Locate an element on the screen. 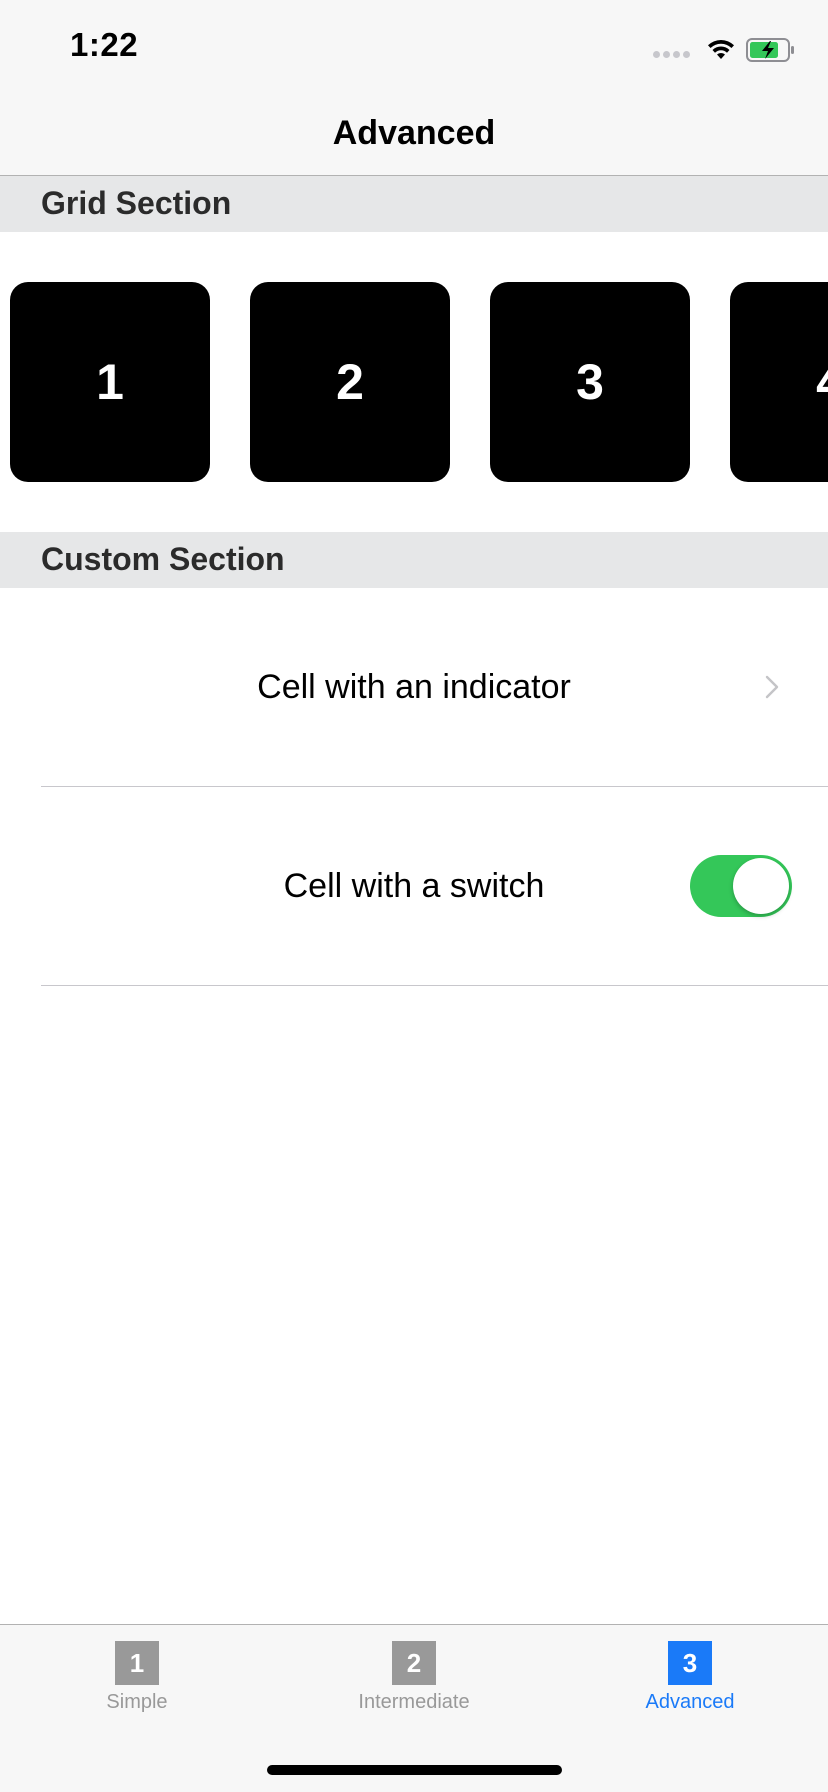 This screenshot has width=828, height=1792. grid-tile: 2 is located at coordinates (350, 382).